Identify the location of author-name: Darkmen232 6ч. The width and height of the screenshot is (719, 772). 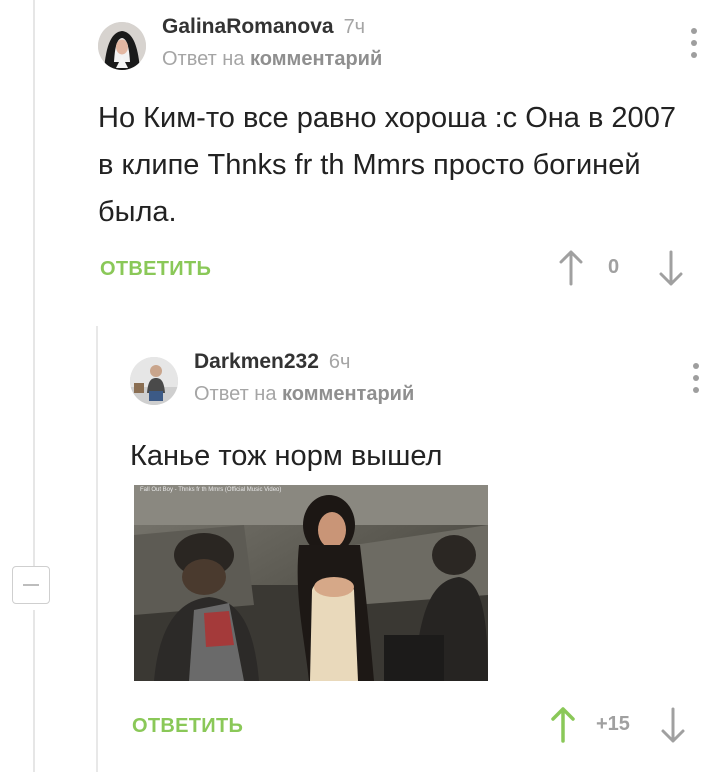
(272, 362).